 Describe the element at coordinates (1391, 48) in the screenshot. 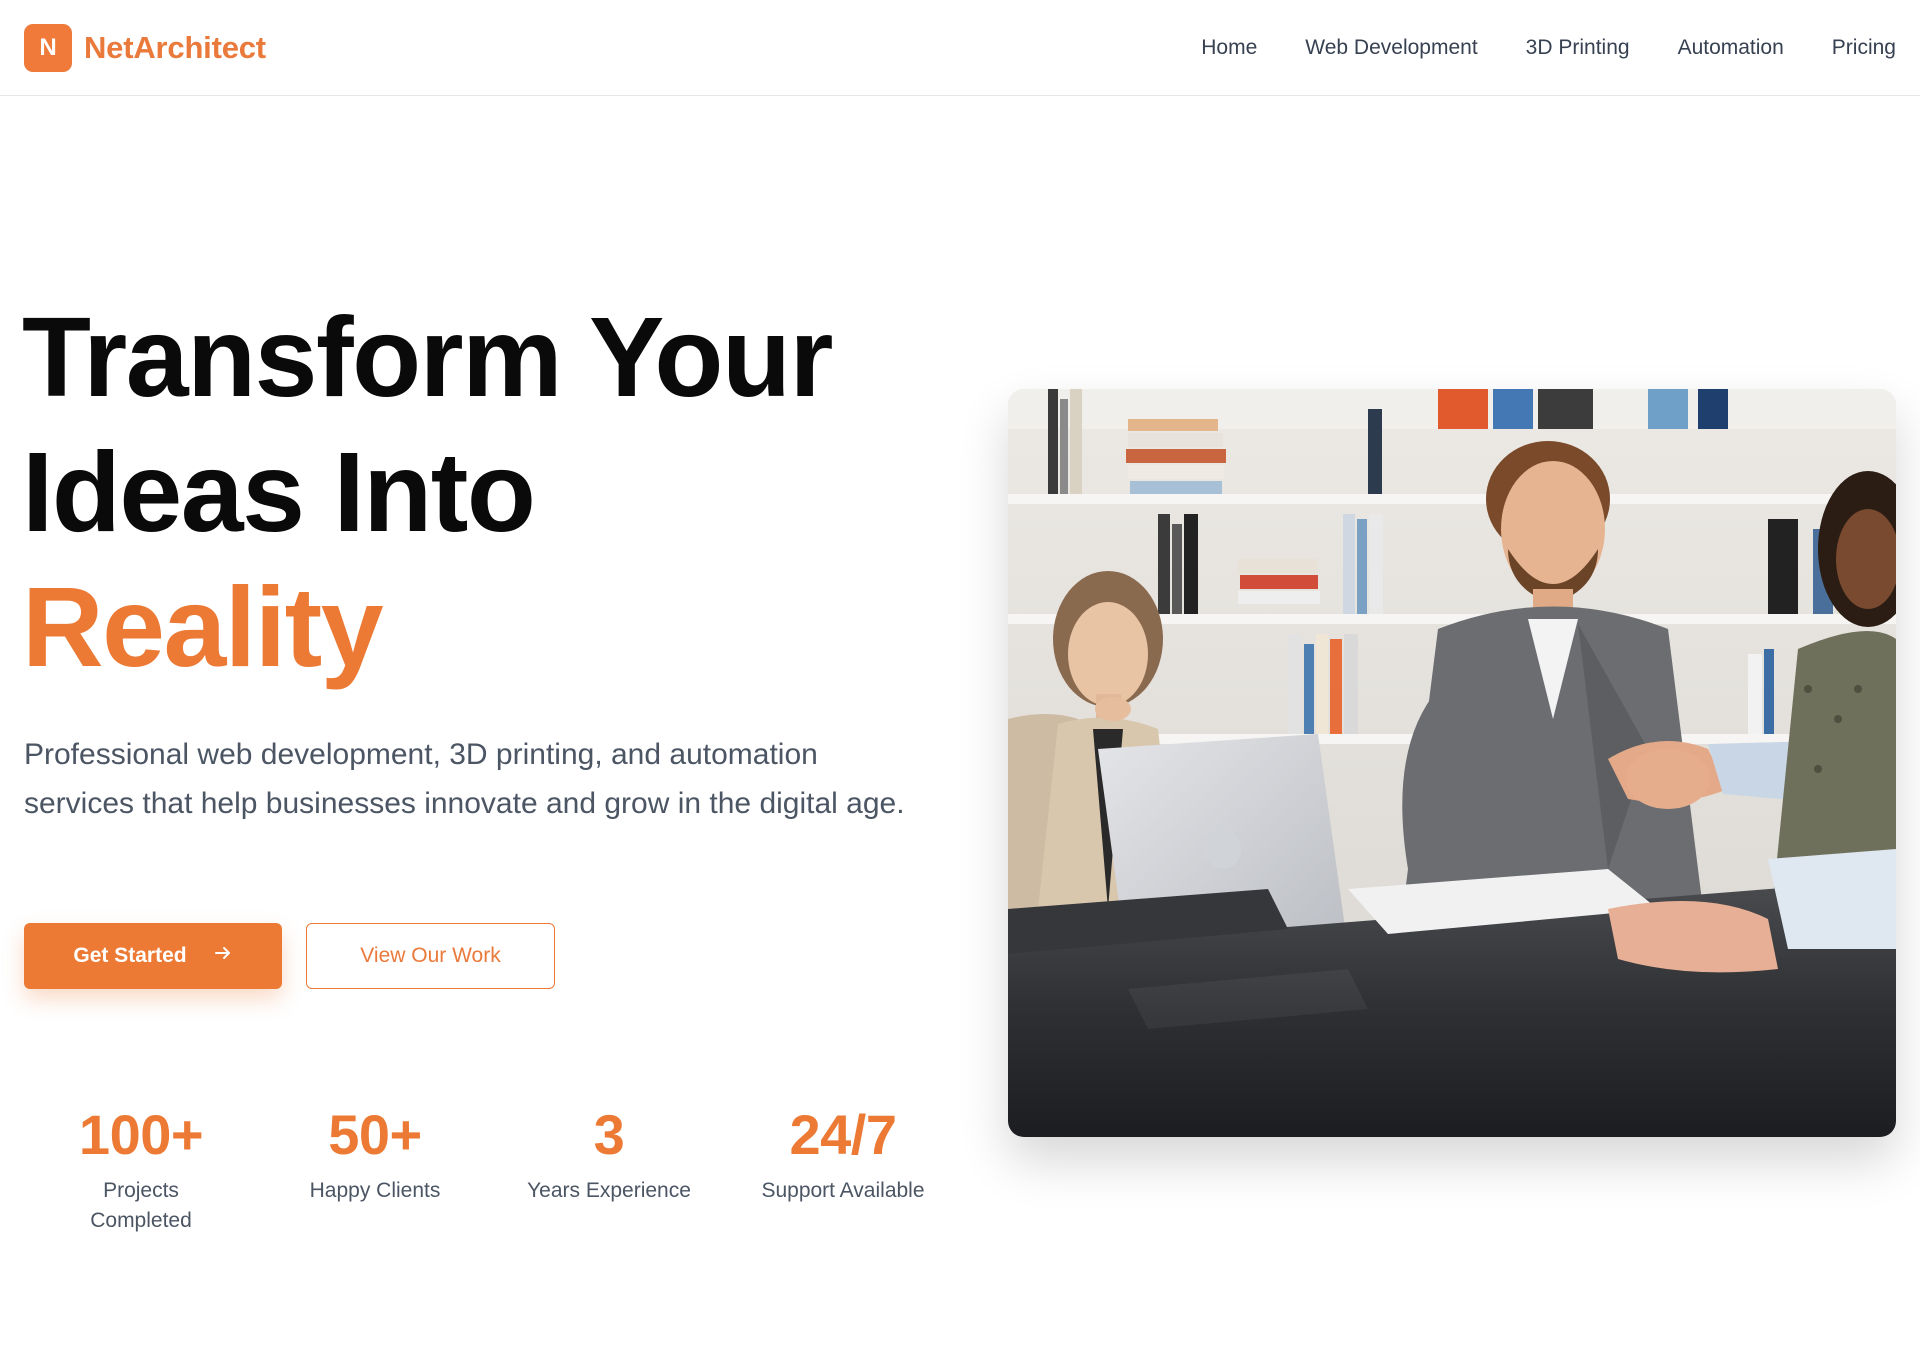

I see `nav-link-web-development: Web Development` at that location.